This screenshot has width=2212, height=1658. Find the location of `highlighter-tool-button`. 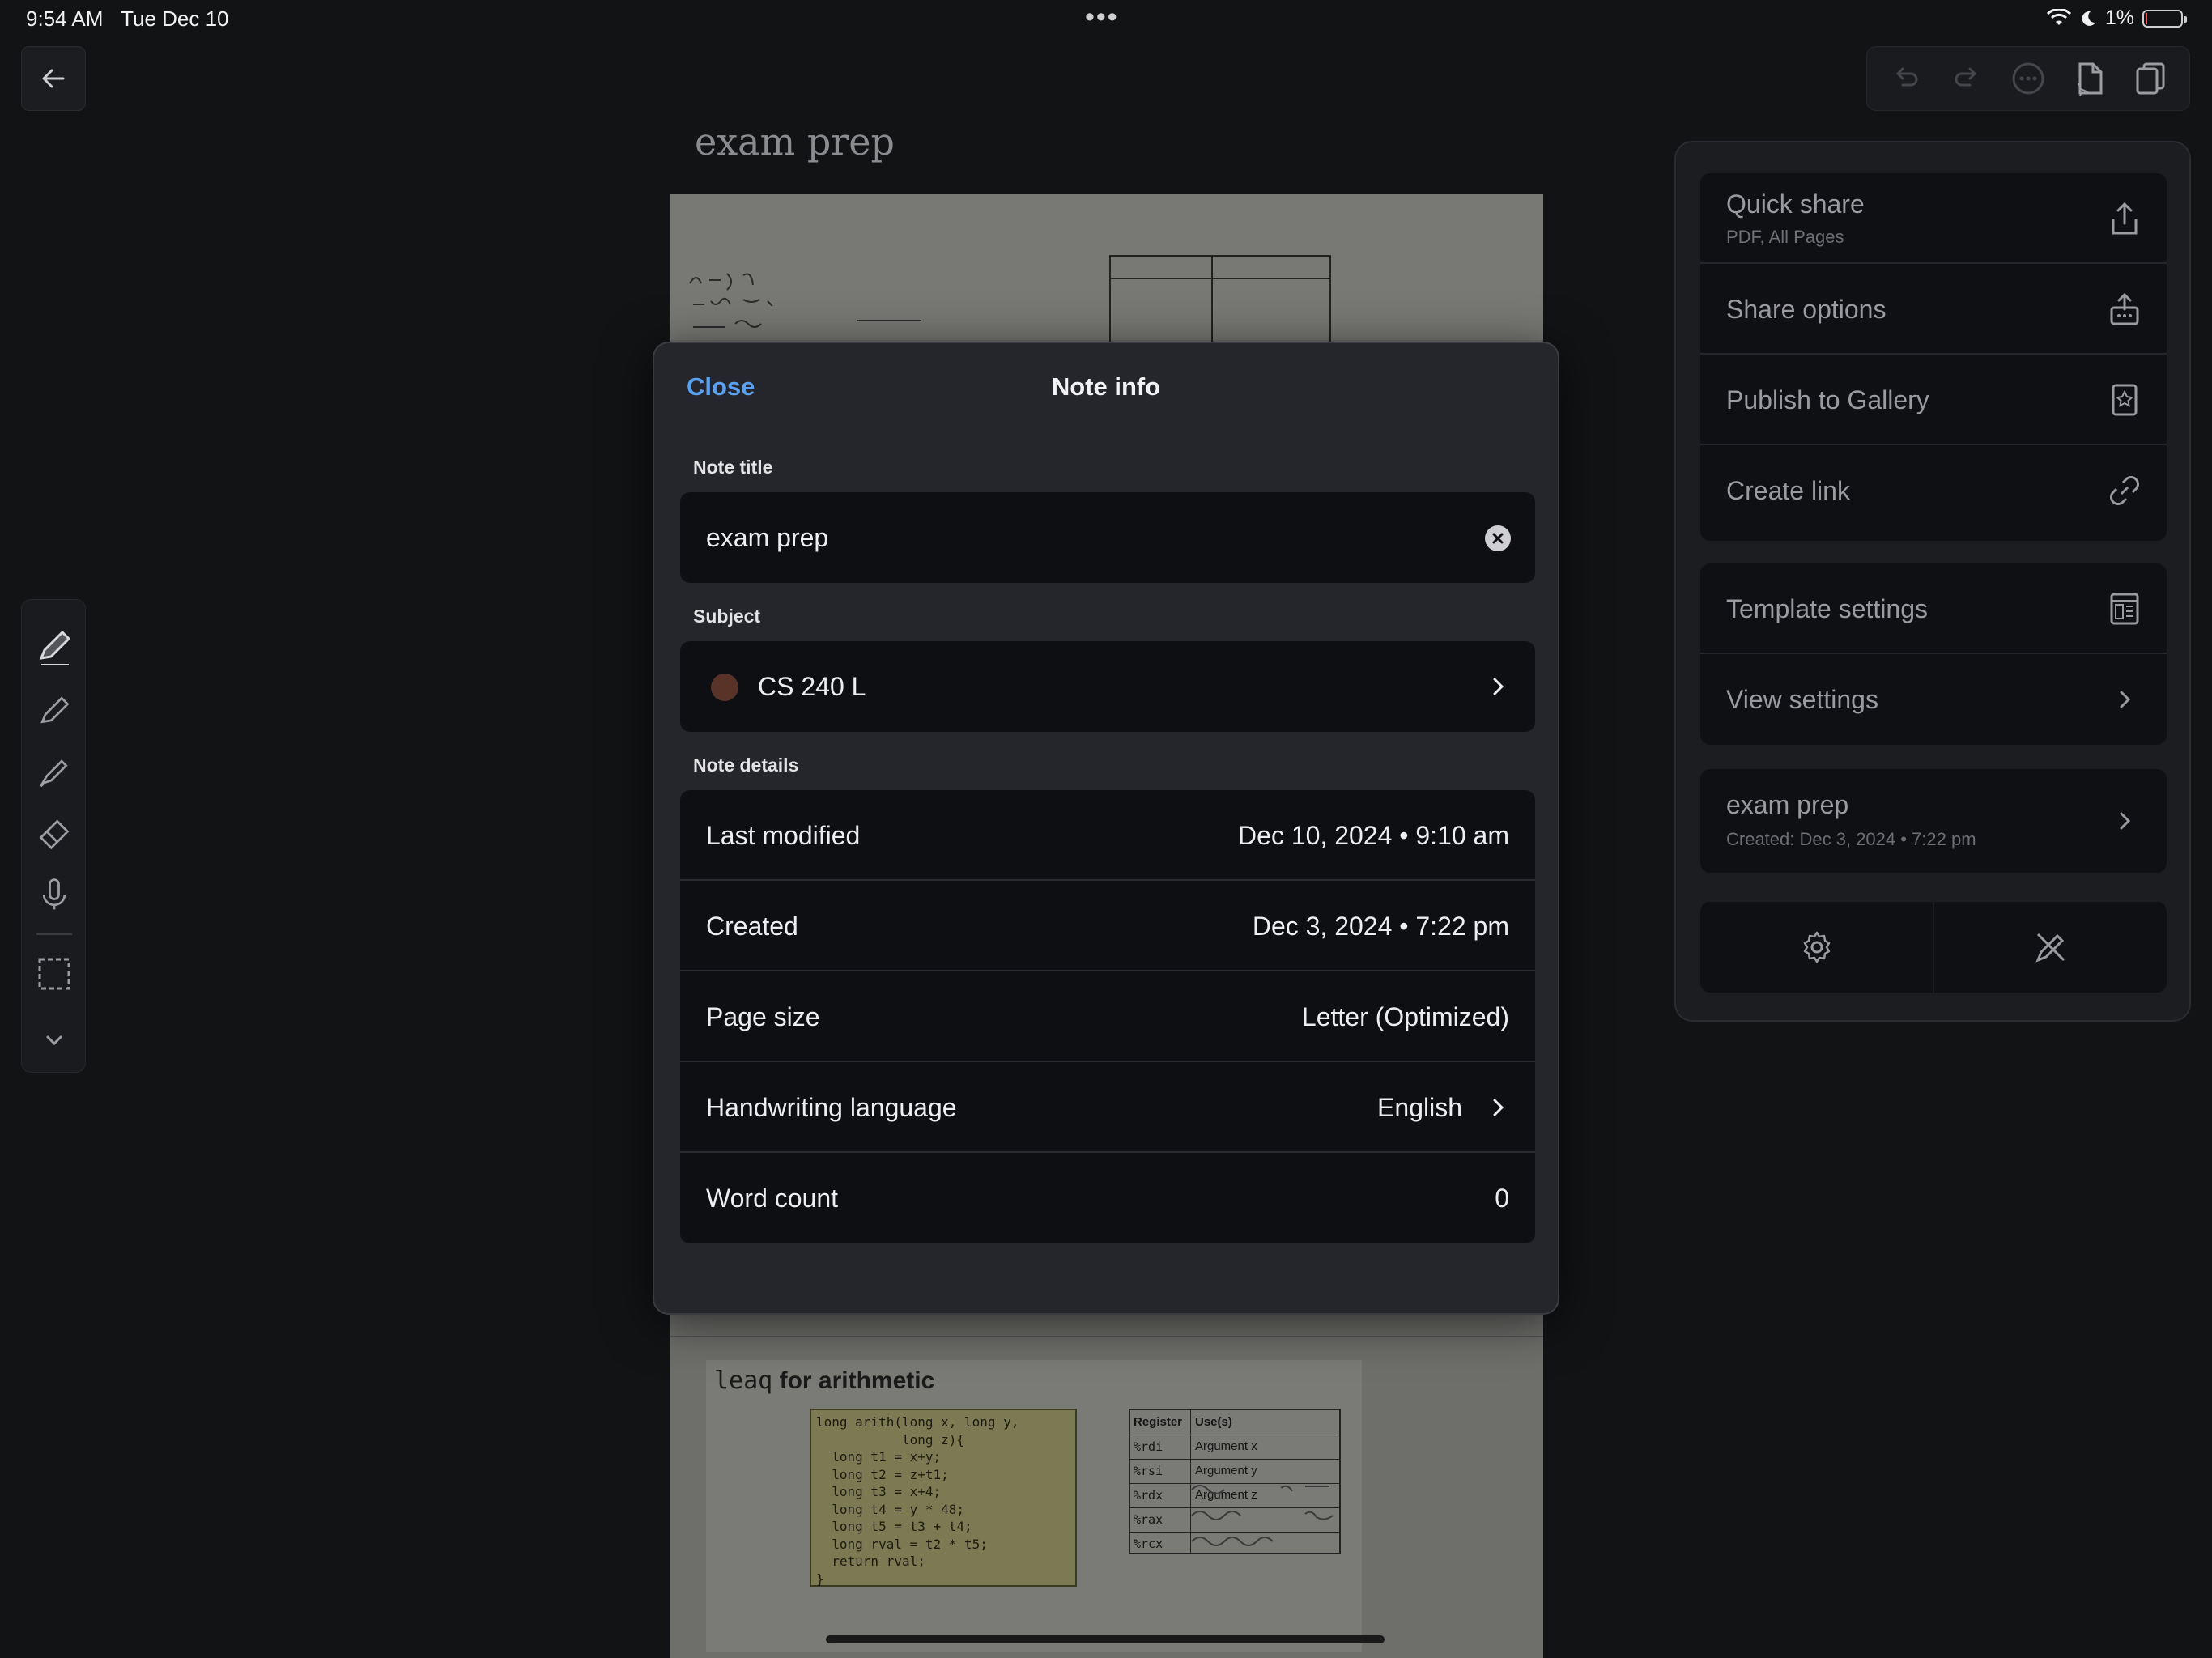

highlighter-tool-button is located at coordinates (55, 771).